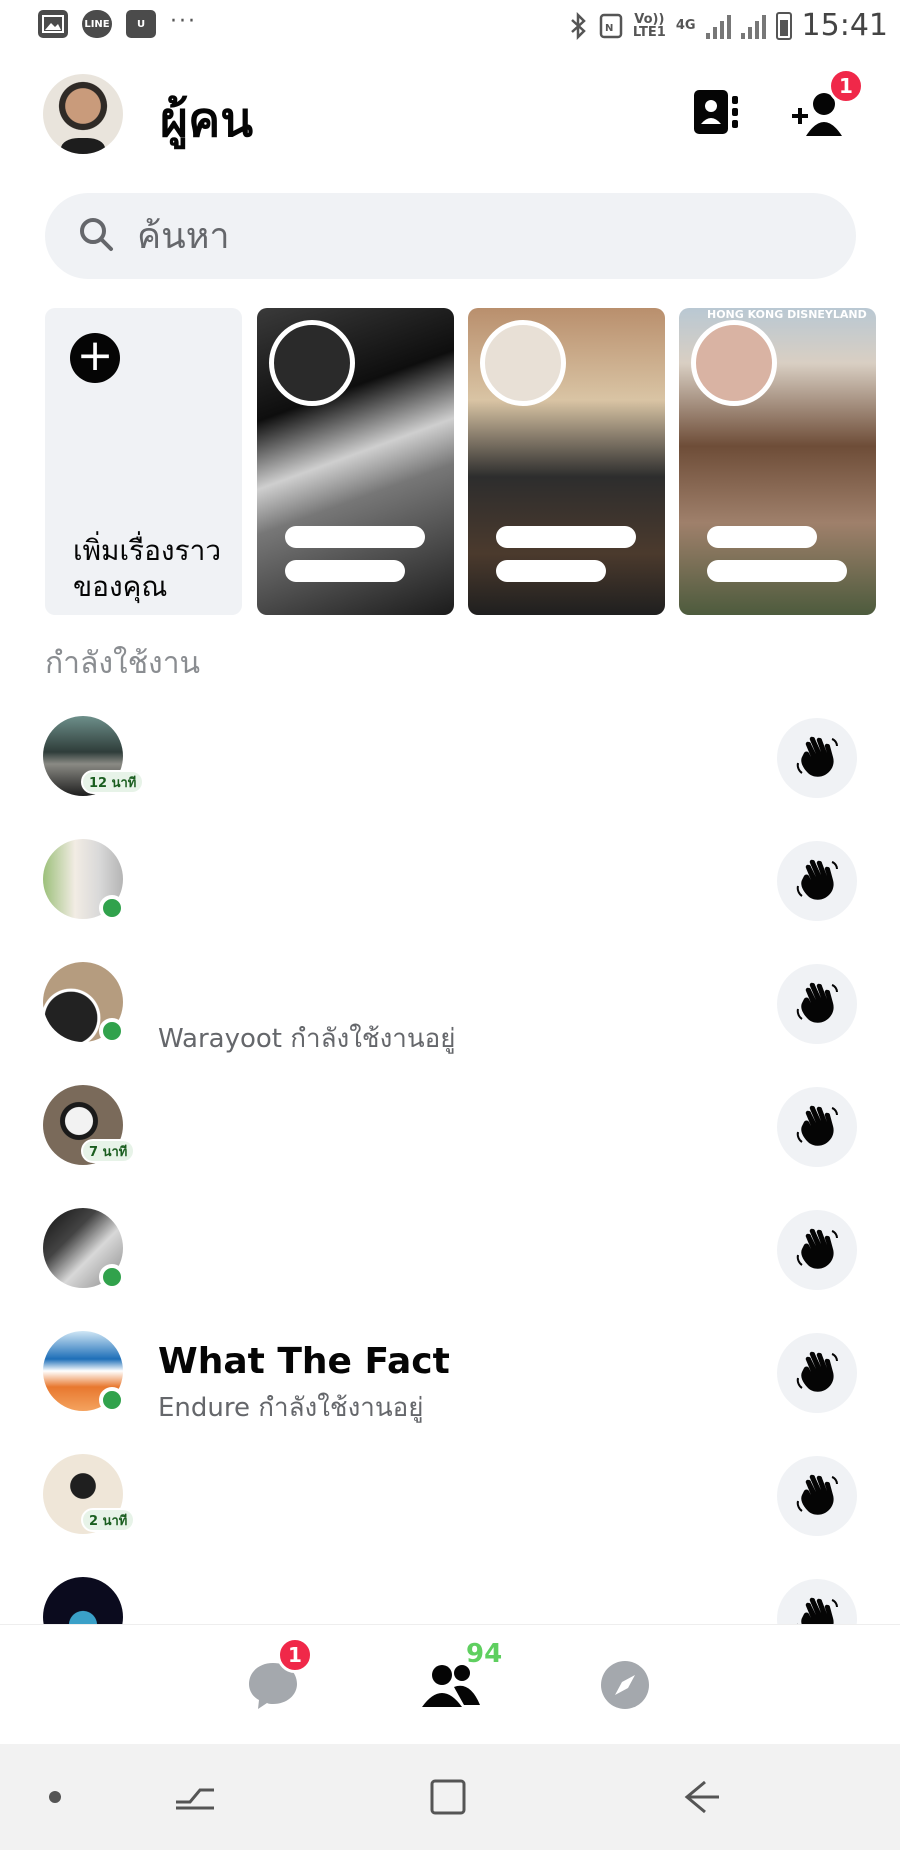 This screenshot has height=1850, width=900. I want to click on story-card: HONG KONG DISNEYLAND, so click(777, 461).